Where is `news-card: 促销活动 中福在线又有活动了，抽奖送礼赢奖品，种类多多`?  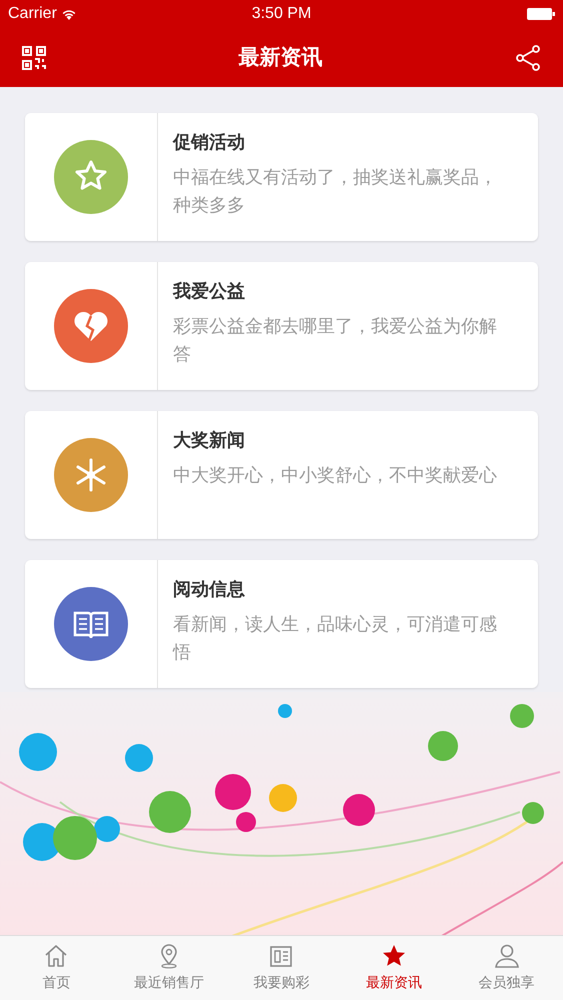 news-card: 促销活动 中福在线又有活动了，抽奖送礼赢奖品，种类多多 is located at coordinates (281, 177).